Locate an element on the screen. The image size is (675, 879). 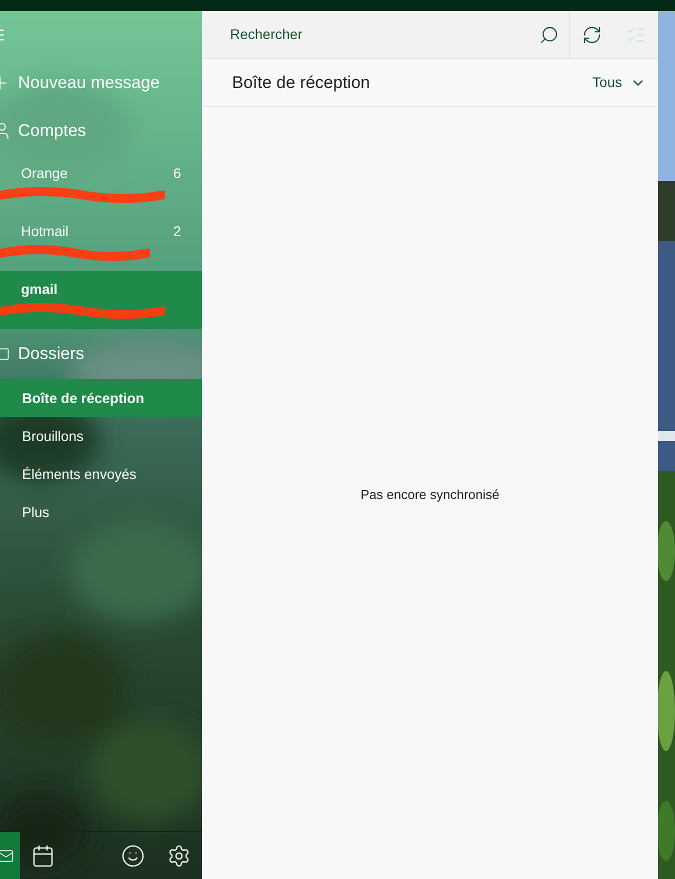
empty-message: Pas encore synchronisé is located at coordinates (430, 495).